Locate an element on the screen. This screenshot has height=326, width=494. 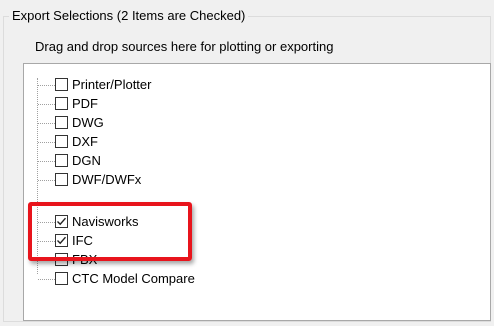
ctc-model-compare-checkbox is located at coordinates (61, 278).